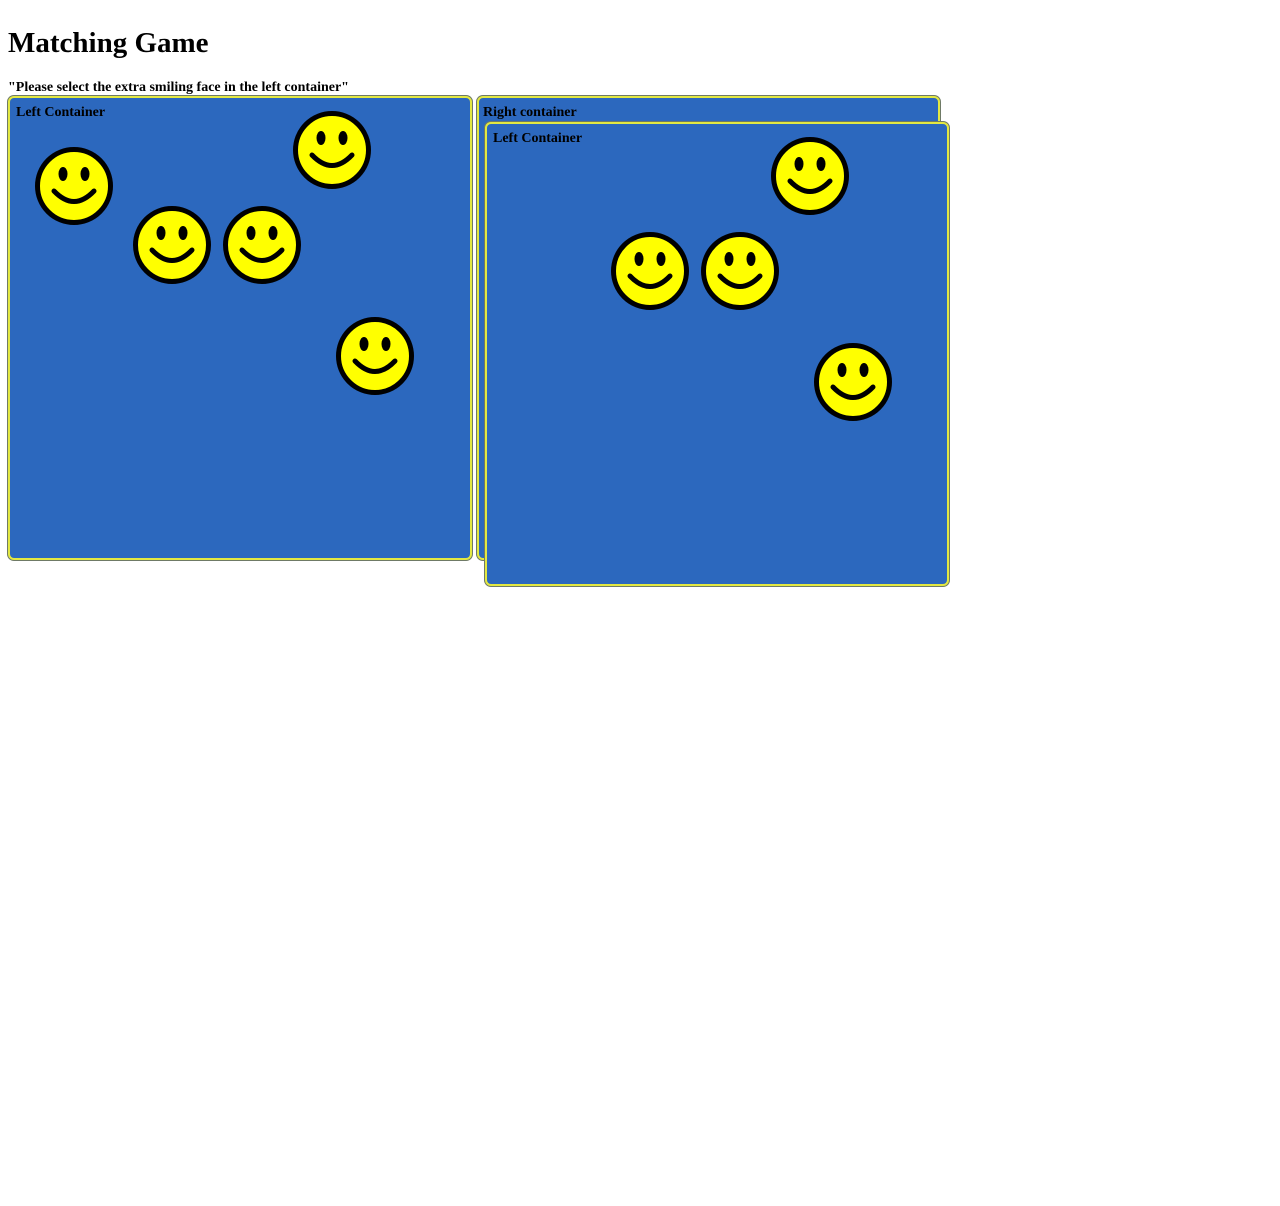 This screenshot has height=1206, width=1280. What do you see at coordinates (108, 43) in the screenshot?
I see `page-title: Matching Game` at bounding box center [108, 43].